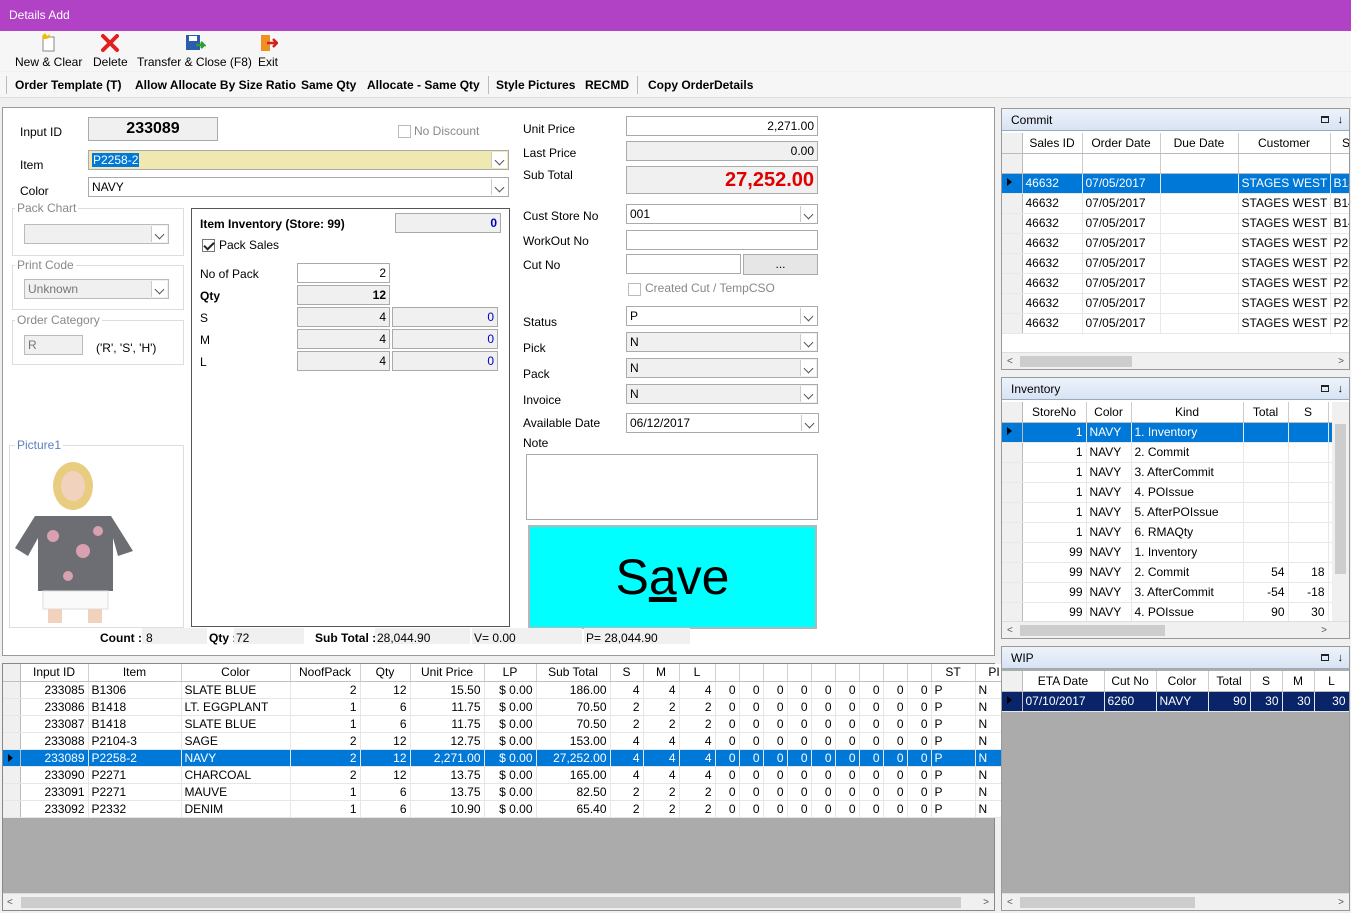 The width and height of the screenshot is (1351, 913). Describe the element at coordinates (447, 673) in the screenshot. I see `detail-col-header: Unit Price` at that location.